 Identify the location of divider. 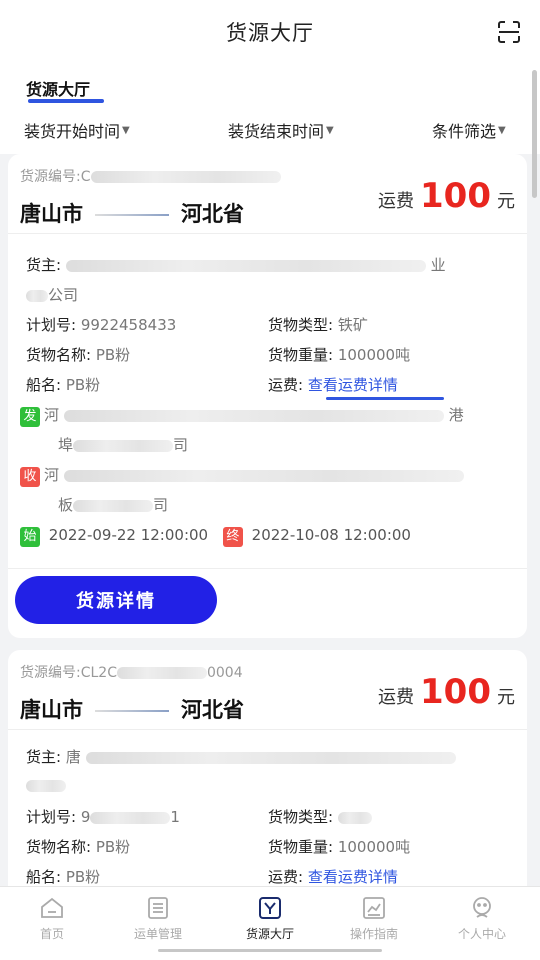
(267, 568).